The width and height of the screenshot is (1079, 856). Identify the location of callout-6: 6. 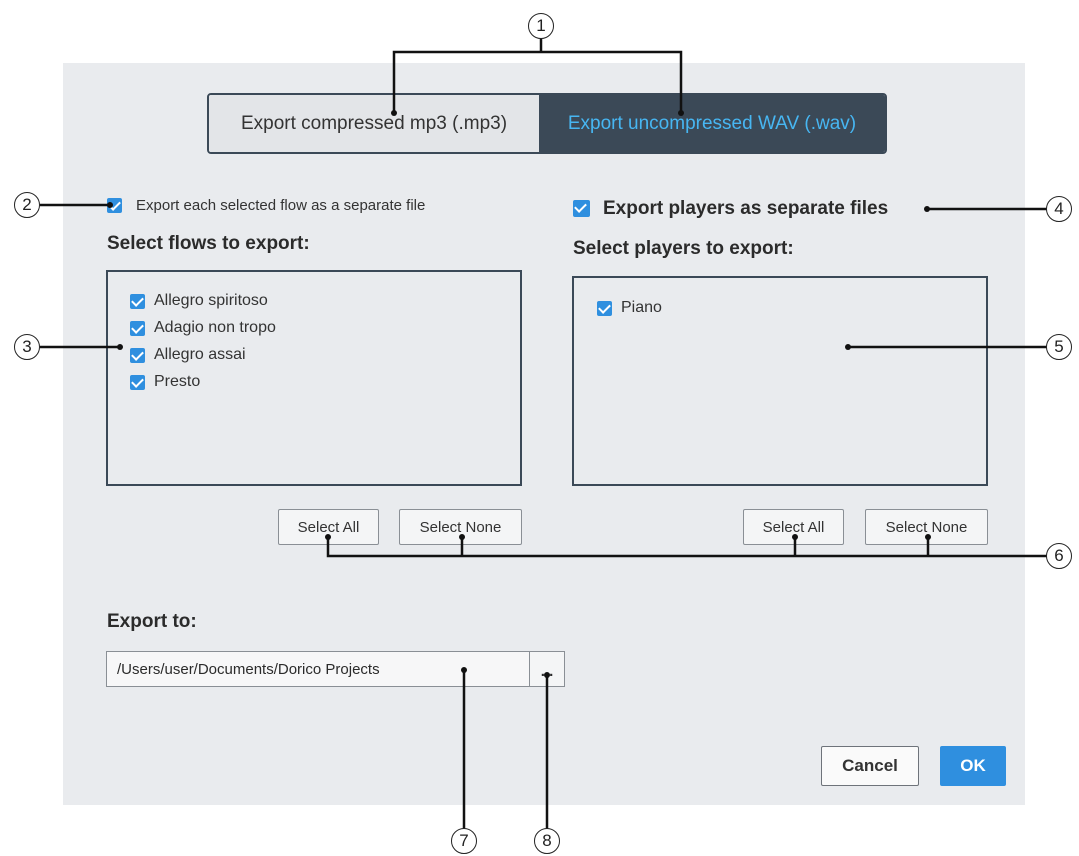
(1059, 556).